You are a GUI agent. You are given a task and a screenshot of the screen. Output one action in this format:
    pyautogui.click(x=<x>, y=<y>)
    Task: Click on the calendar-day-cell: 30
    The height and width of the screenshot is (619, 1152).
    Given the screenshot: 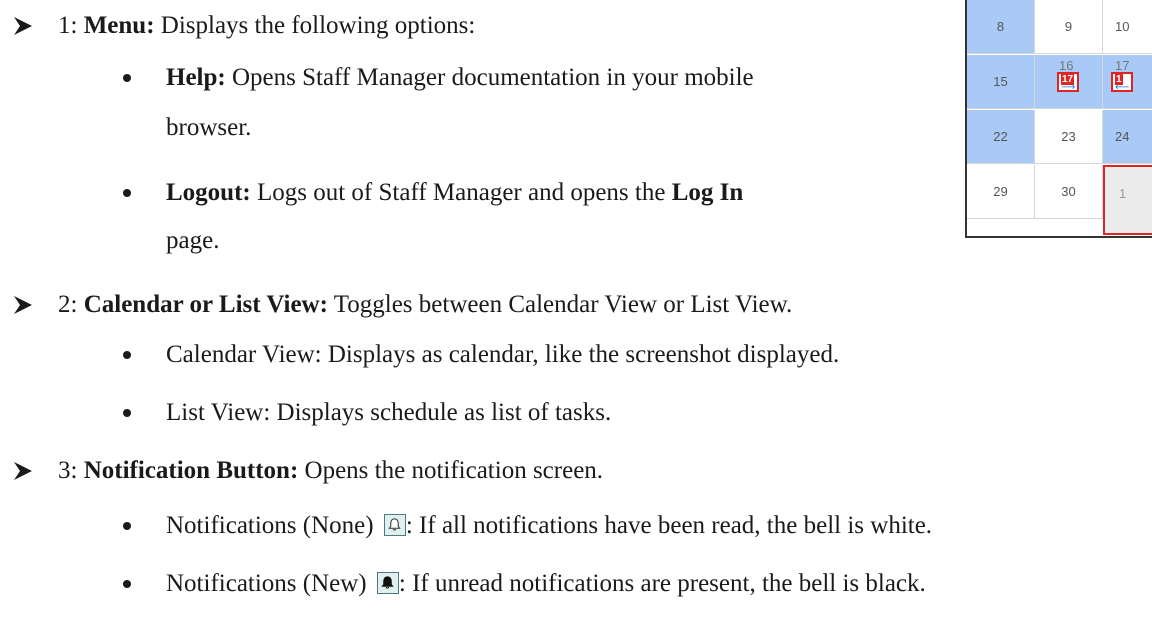 What is the action you would take?
    pyautogui.click(x=1069, y=192)
    